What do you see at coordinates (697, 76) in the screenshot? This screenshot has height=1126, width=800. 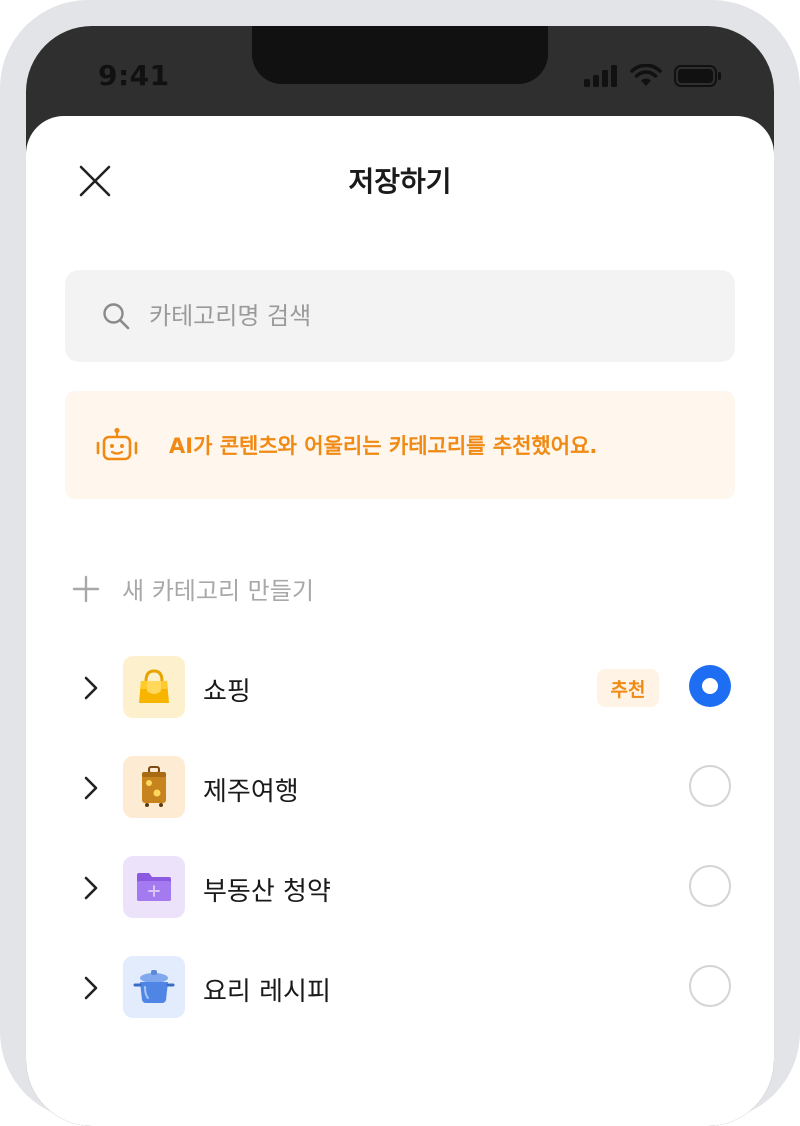 I see `battery-icon` at bounding box center [697, 76].